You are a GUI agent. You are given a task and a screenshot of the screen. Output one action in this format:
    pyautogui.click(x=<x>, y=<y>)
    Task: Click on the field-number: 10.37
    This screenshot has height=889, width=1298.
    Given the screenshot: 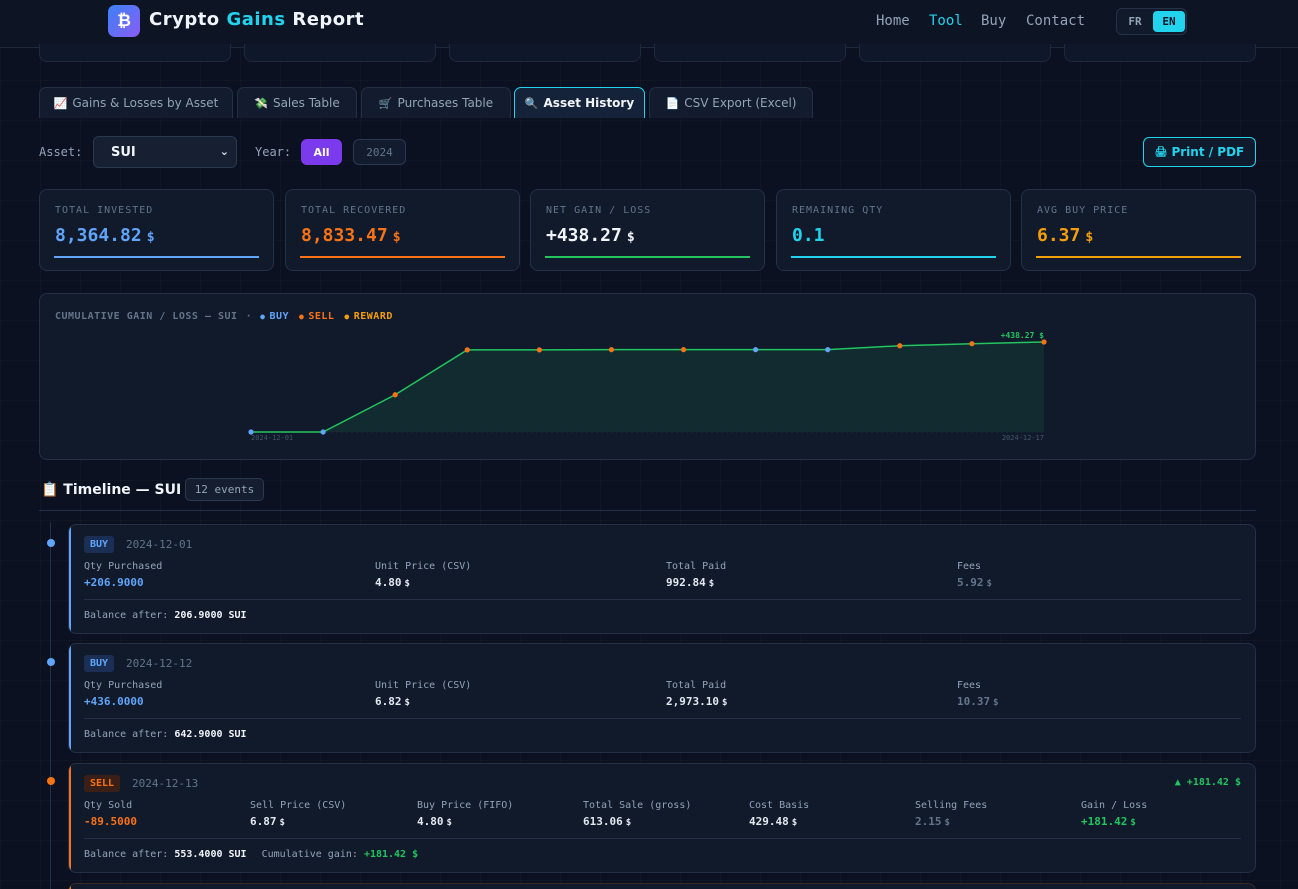 What is the action you would take?
    pyautogui.click(x=974, y=701)
    